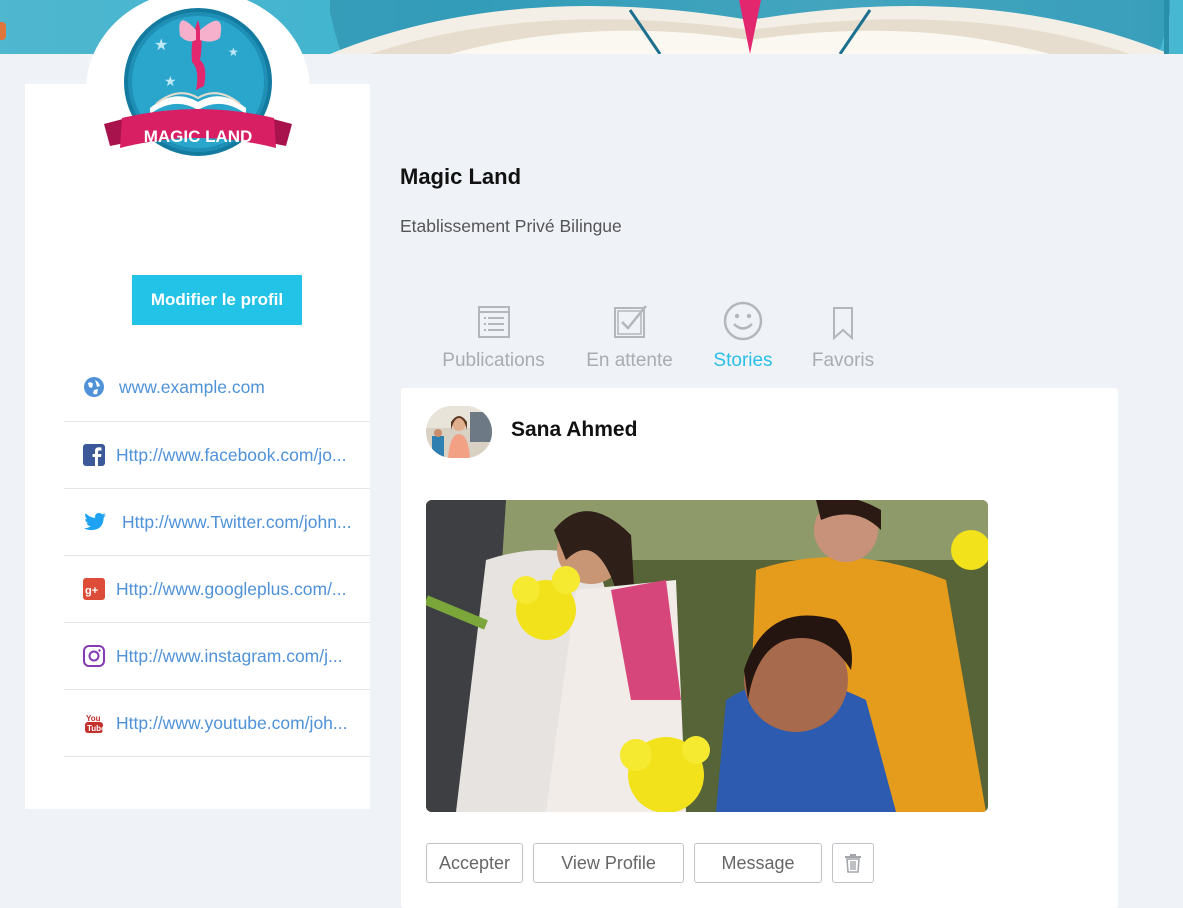 The width and height of the screenshot is (1183, 908). I want to click on edit-profile-button: Modifier le profil, so click(217, 300).